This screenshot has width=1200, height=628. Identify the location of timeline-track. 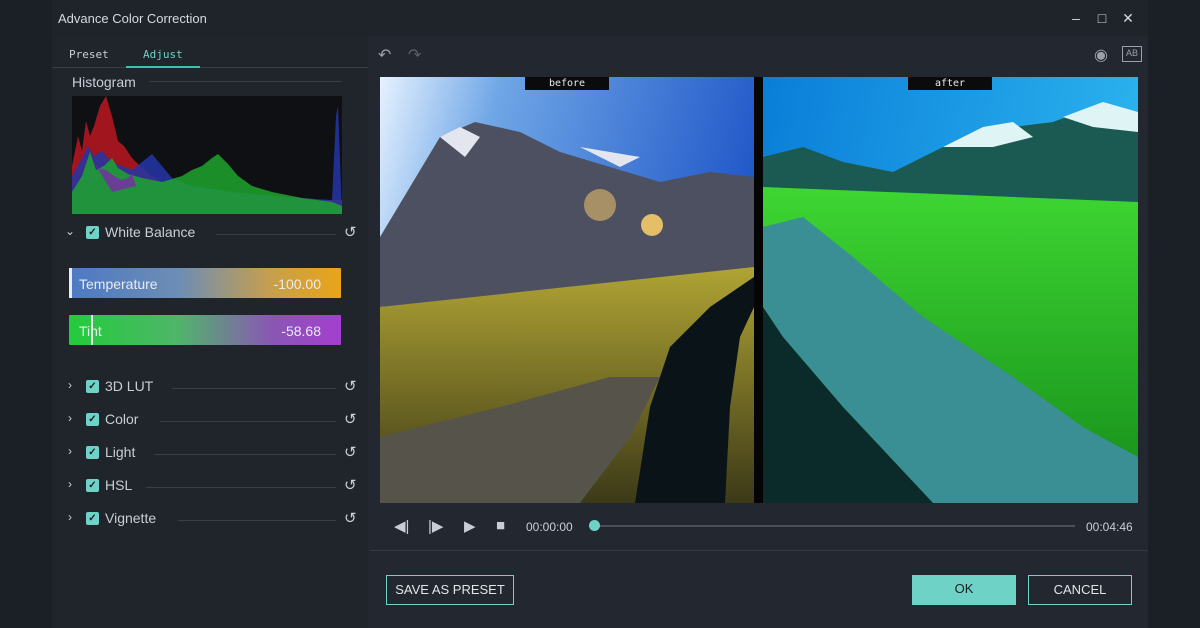
(835, 526).